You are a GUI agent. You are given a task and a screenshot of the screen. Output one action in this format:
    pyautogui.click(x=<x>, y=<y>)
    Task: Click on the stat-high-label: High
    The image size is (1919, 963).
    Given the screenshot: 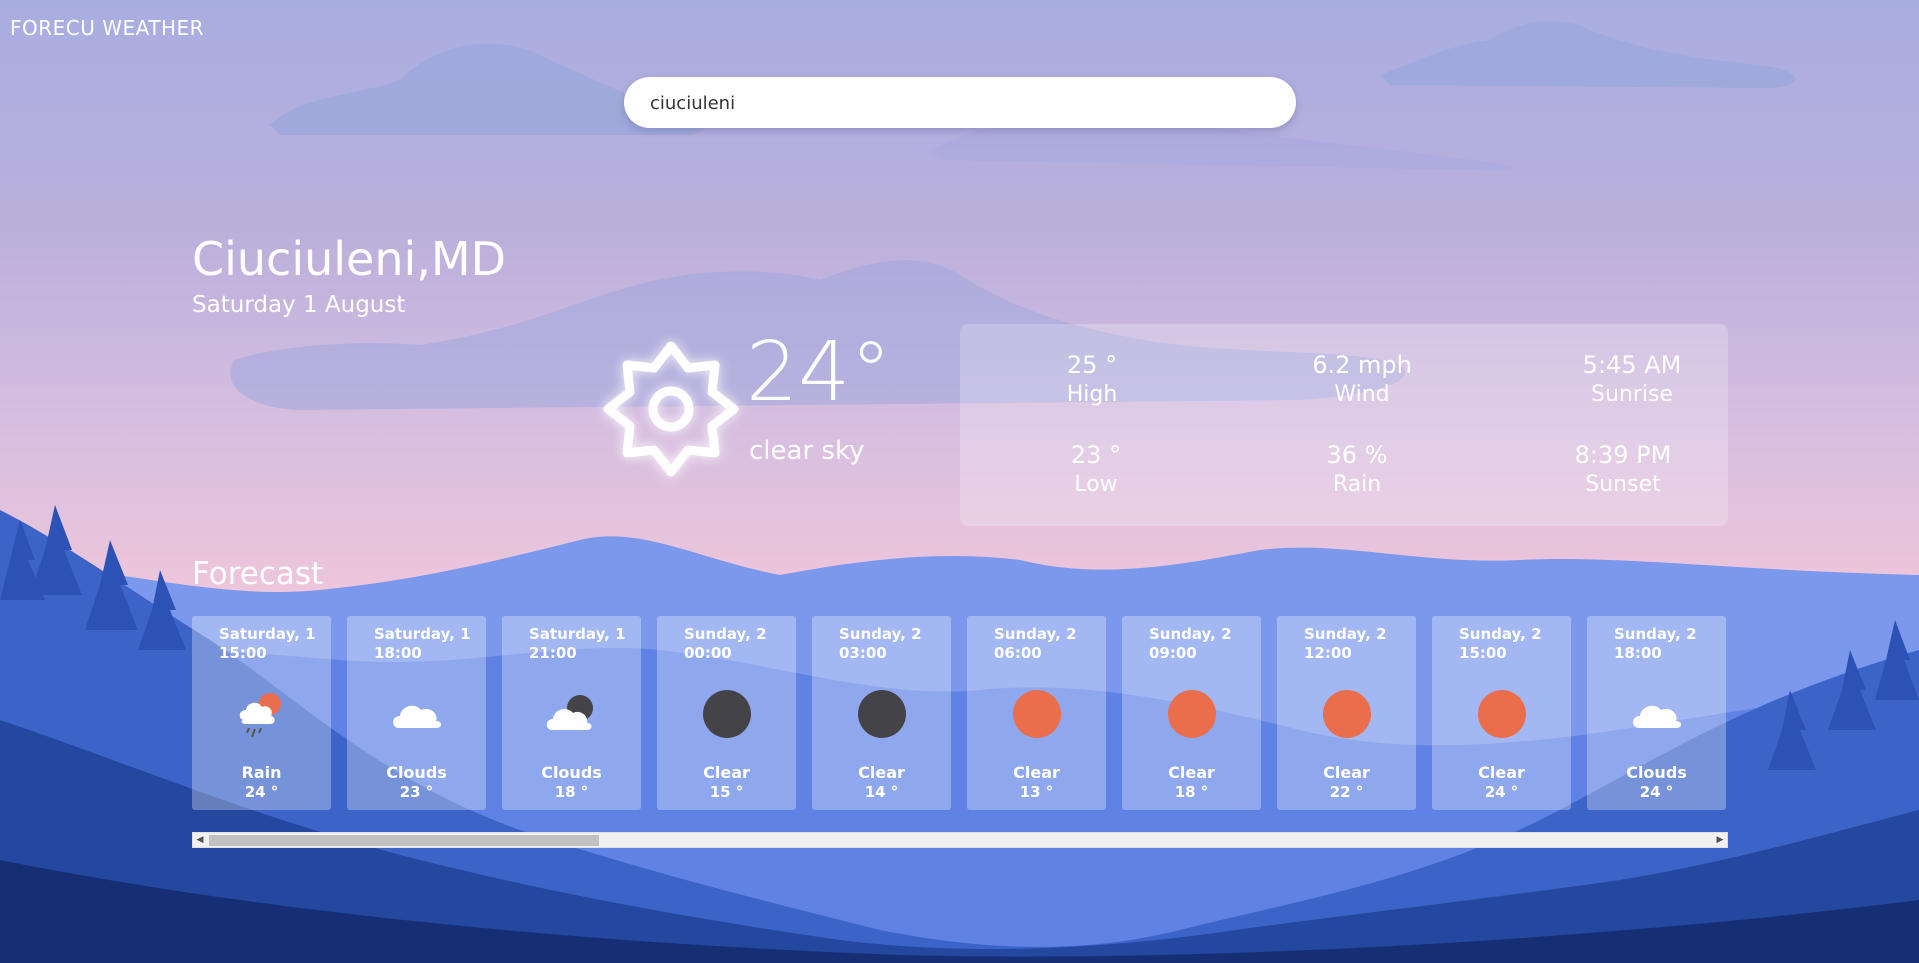 What is the action you would take?
    pyautogui.click(x=1092, y=394)
    